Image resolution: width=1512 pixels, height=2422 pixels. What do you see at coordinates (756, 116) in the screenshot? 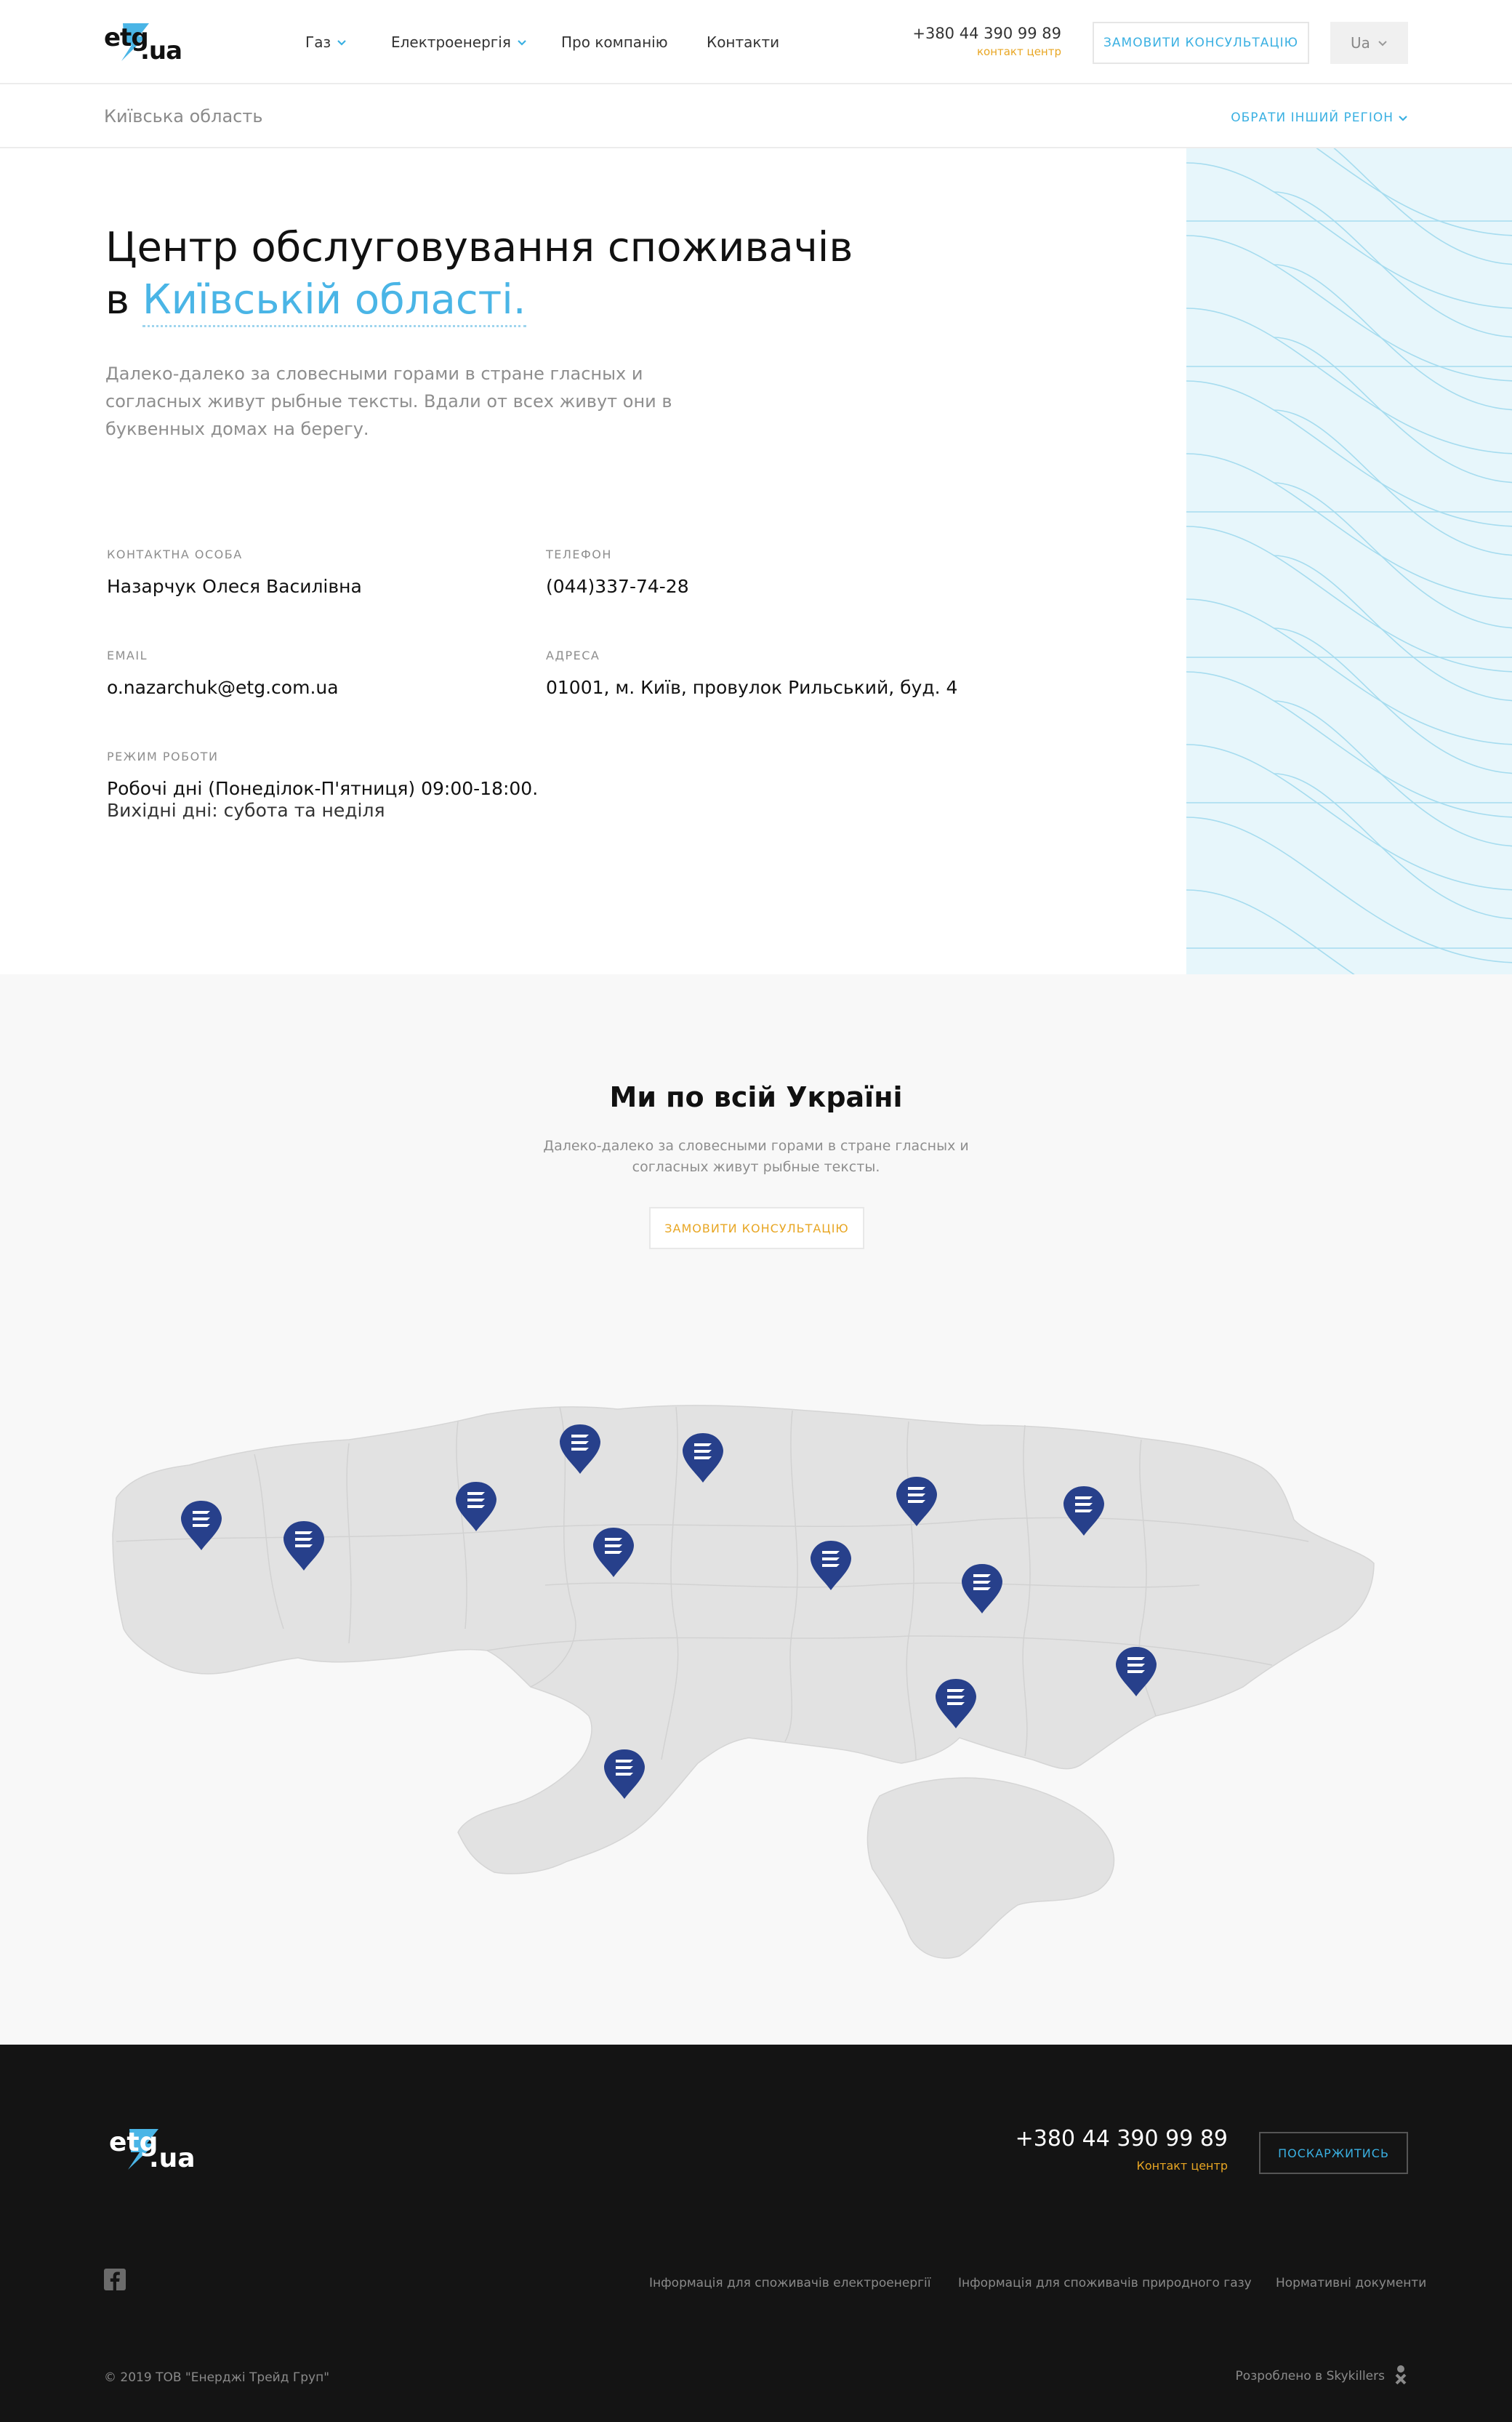
I see `region-bar: Київська область Обрати інший регіон` at bounding box center [756, 116].